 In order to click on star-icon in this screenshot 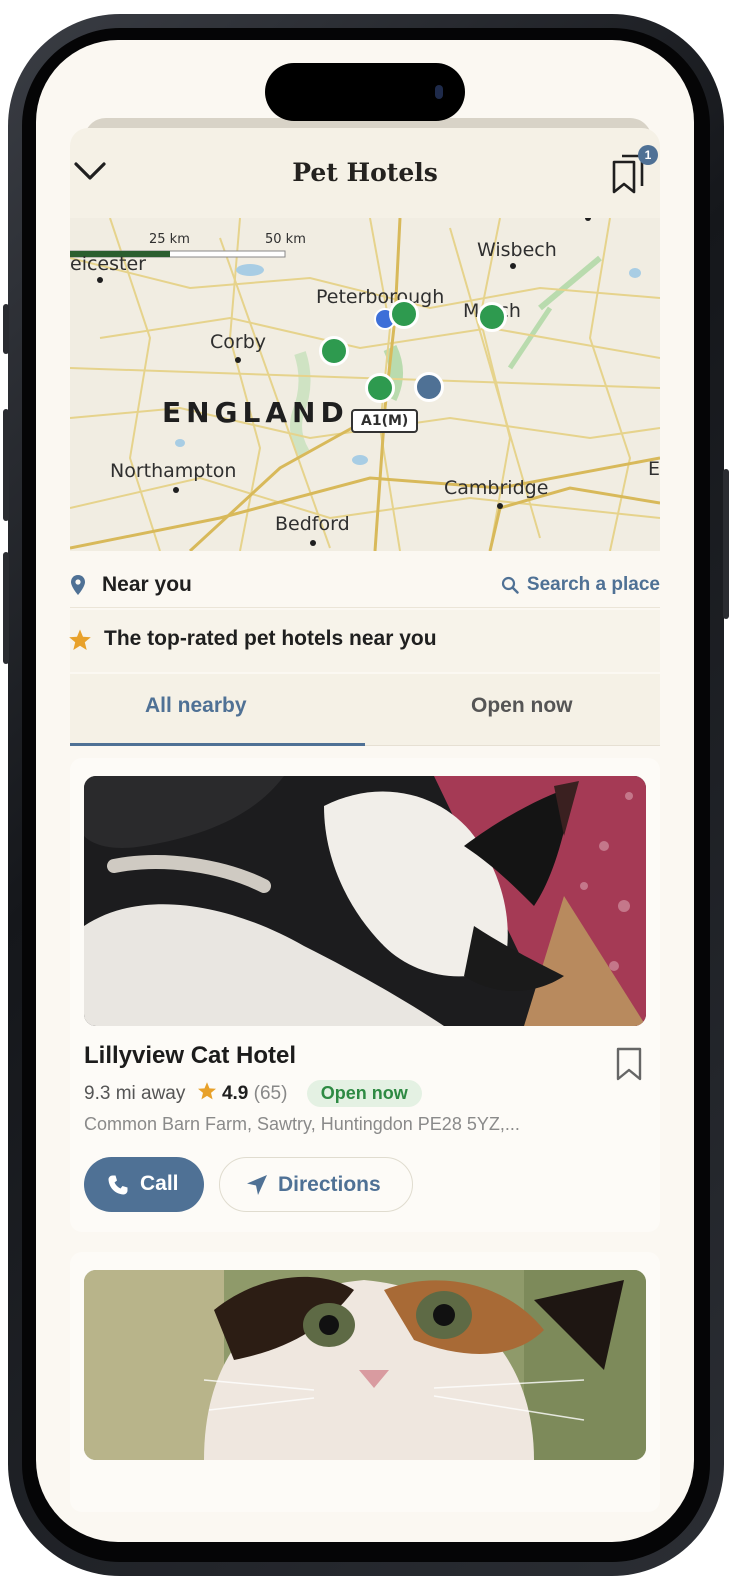, I will do `click(80, 639)`.